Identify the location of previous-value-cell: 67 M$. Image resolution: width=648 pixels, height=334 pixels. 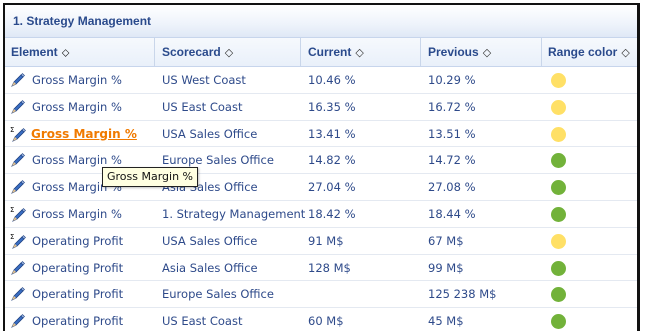
(446, 240).